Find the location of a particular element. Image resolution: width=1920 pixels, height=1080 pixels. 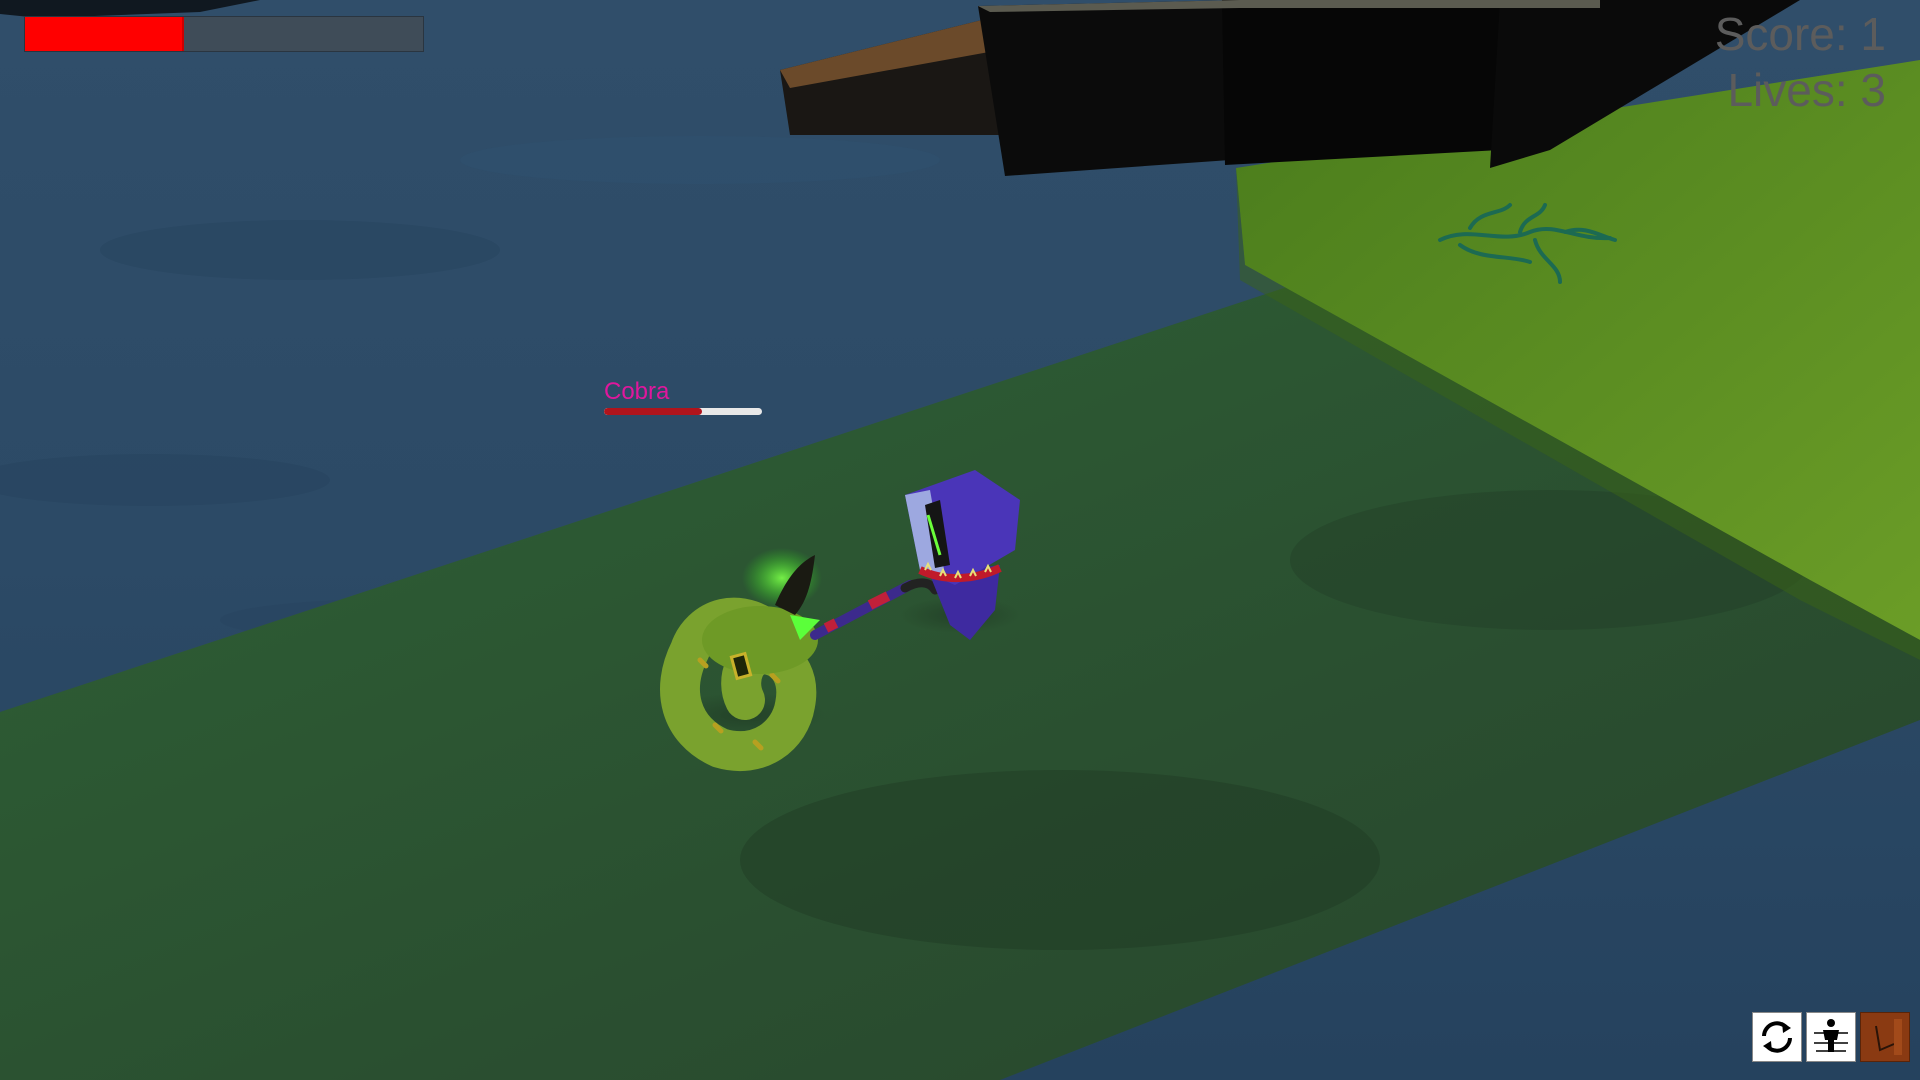

character-button is located at coordinates (1831, 1037).